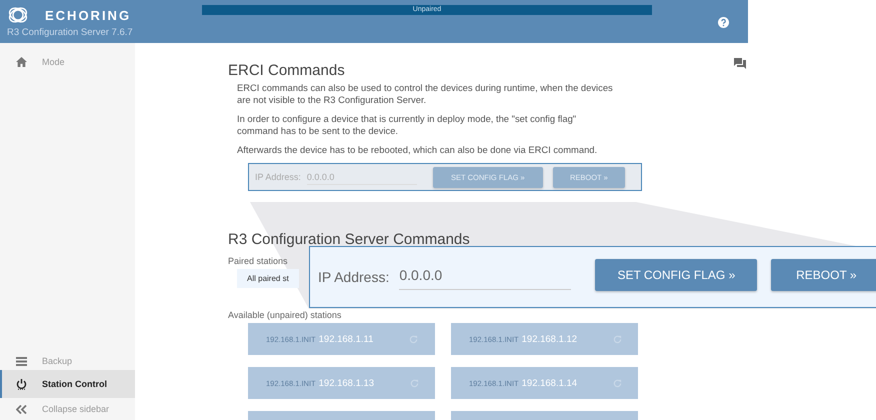  What do you see at coordinates (723, 22) in the screenshot?
I see `help-icon` at bounding box center [723, 22].